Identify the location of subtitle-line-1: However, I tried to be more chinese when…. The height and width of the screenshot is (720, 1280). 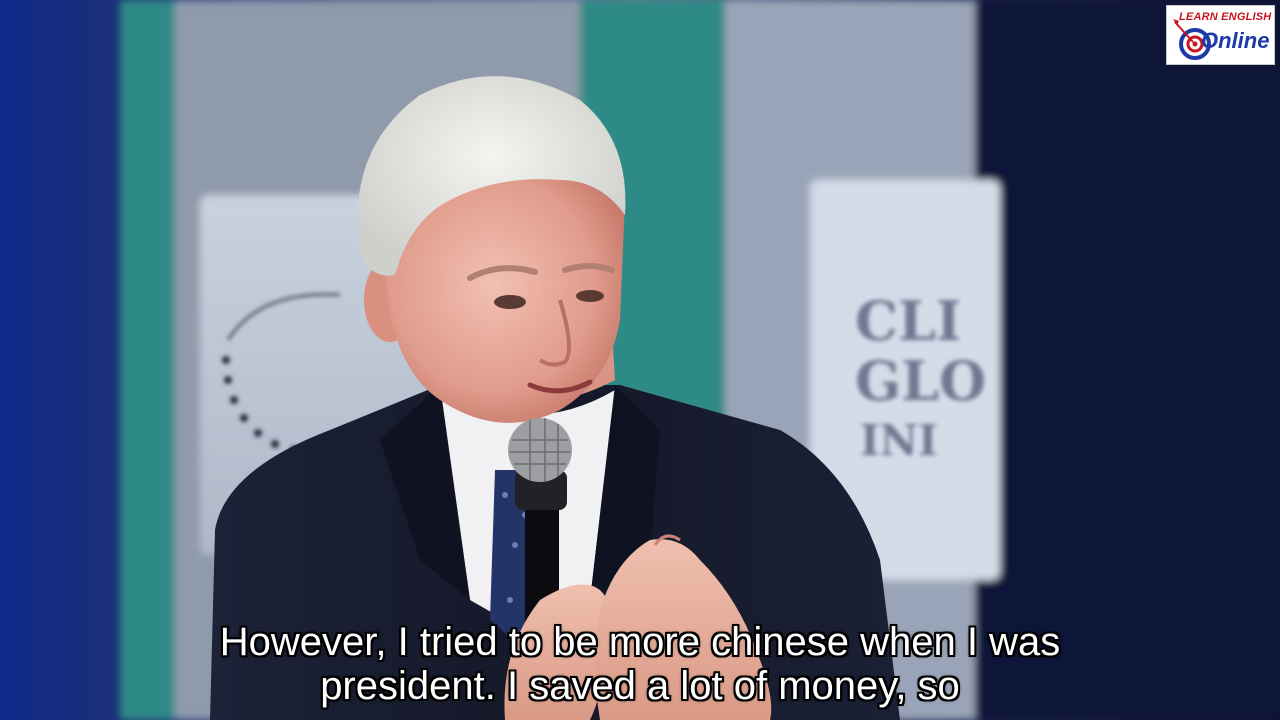
(640, 642).